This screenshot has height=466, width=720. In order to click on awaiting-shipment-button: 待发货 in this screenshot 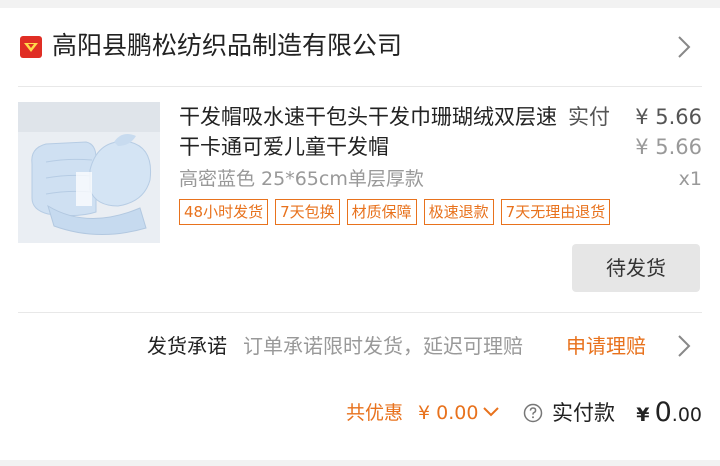, I will do `click(636, 268)`.